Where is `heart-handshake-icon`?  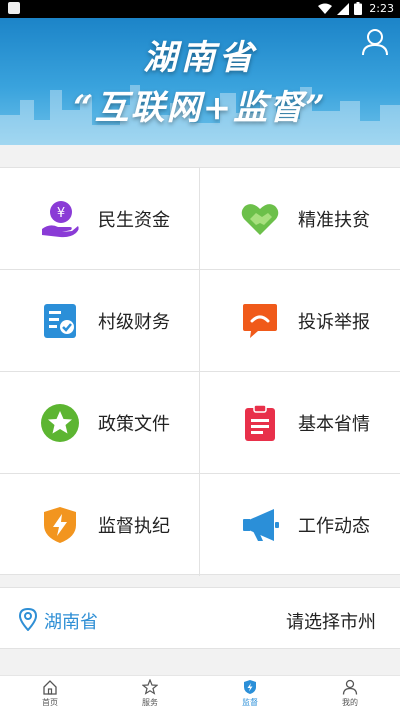
heart-handshake-icon is located at coordinates (260, 219).